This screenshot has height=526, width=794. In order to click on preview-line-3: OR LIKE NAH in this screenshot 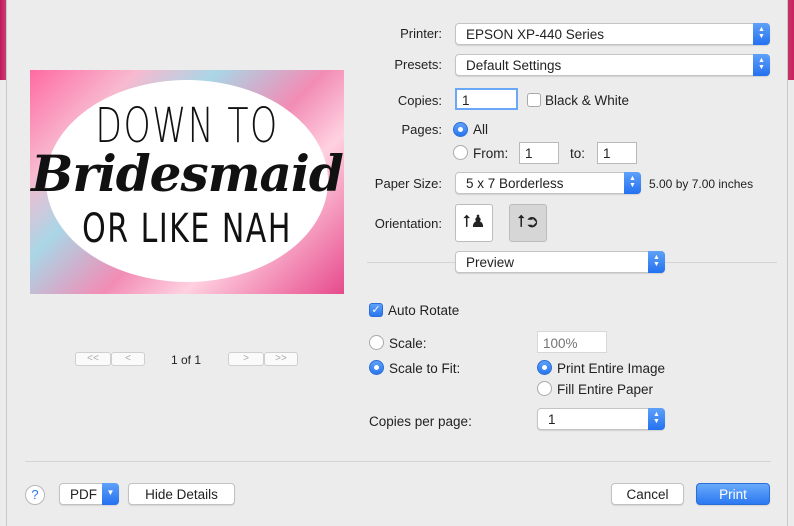, I will do `click(187, 229)`.